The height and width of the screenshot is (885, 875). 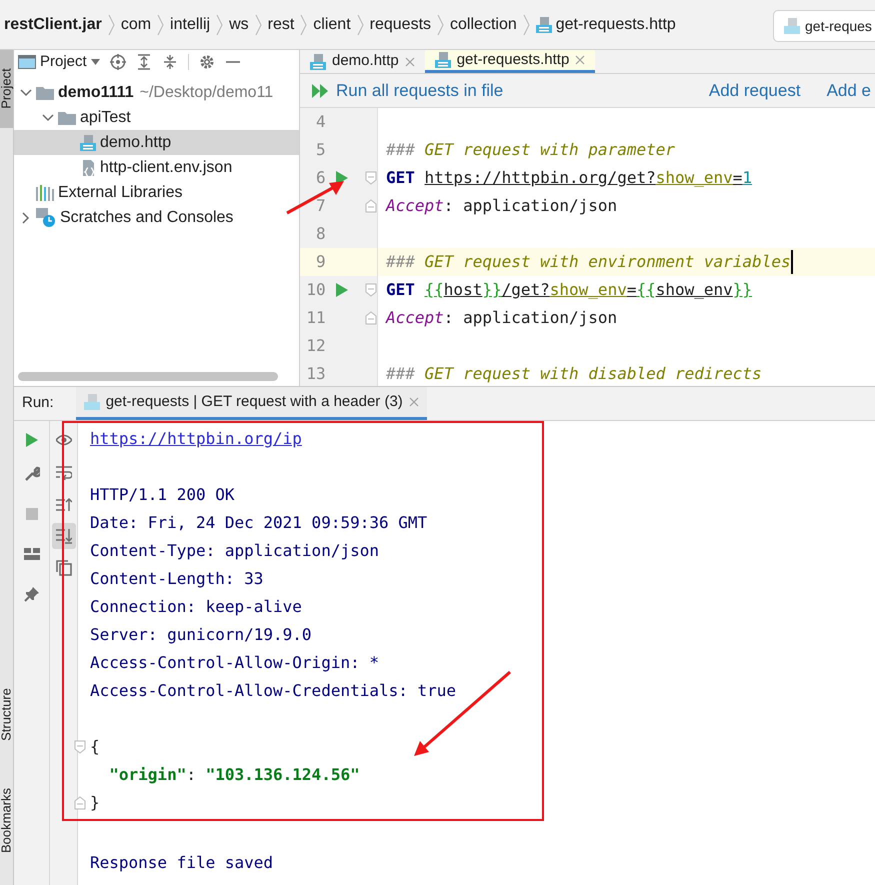 What do you see at coordinates (88, 168) in the screenshot?
I see `json-file-icon` at bounding box center [88, 168].